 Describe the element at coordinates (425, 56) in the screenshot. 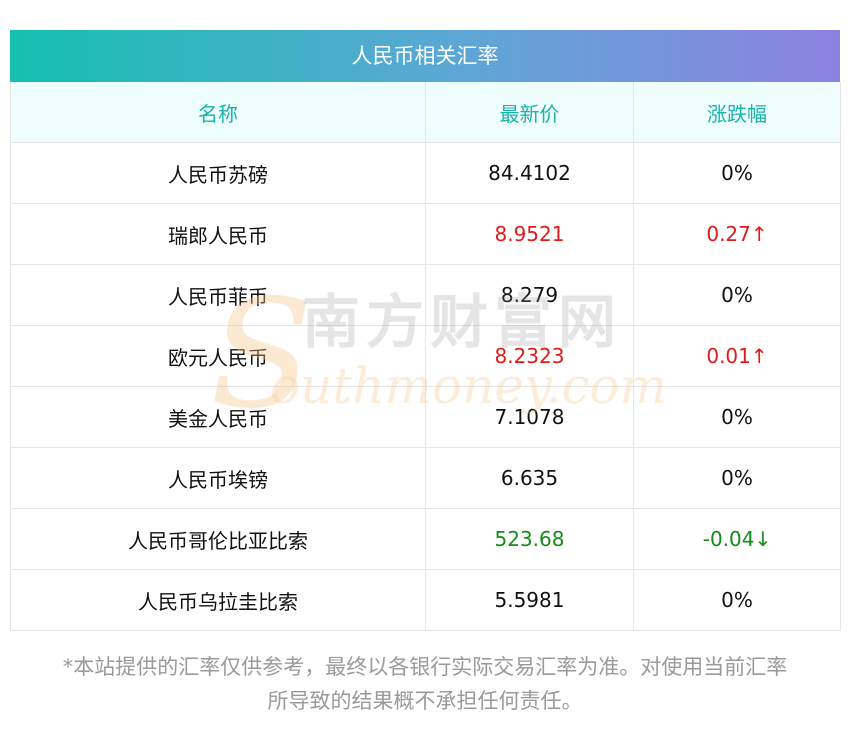

I see `panel-title: 人民币相关汇率` at that location.